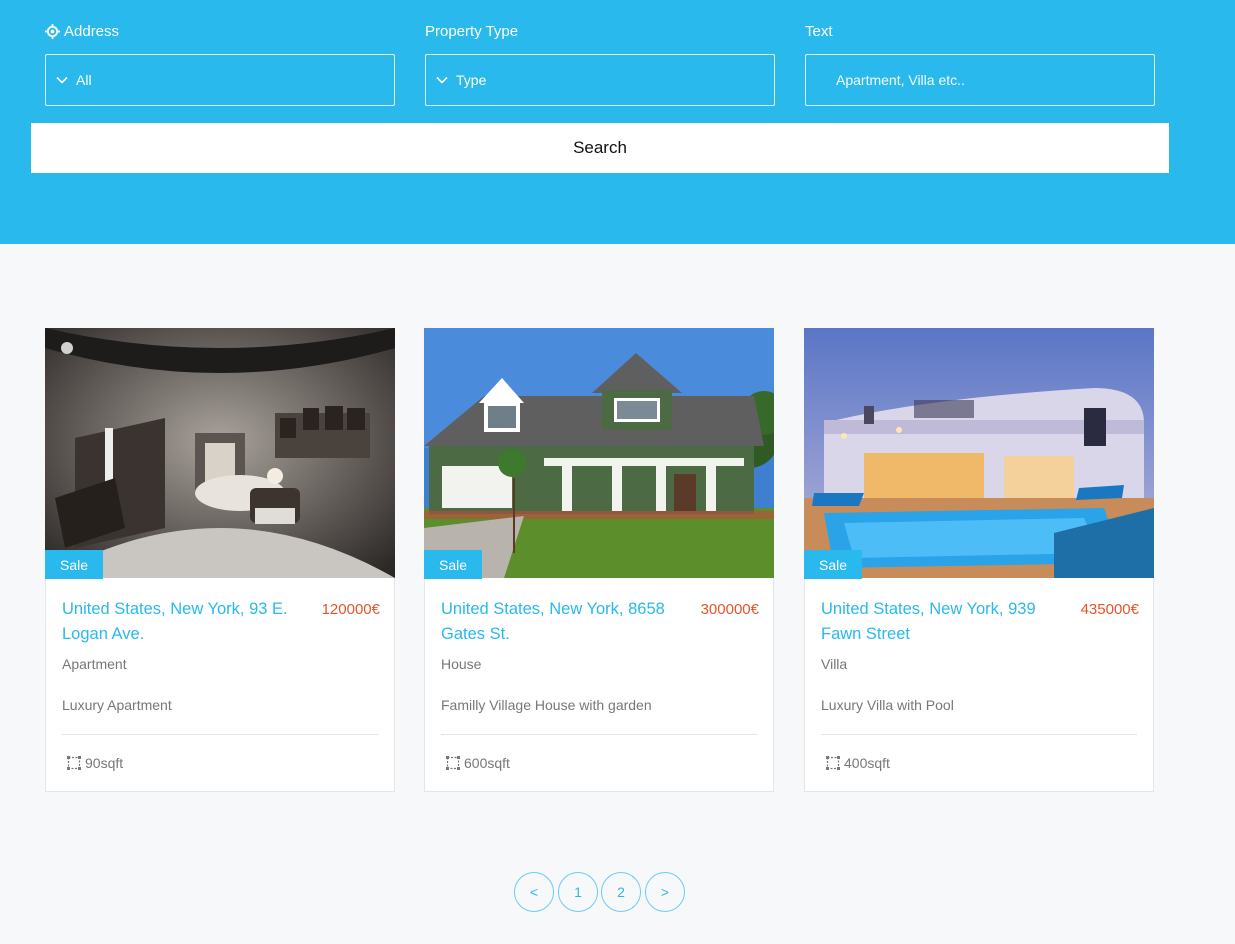 This screenshot has height=944, width=1235. I want to click on search-button: Search, so click(600, 148).